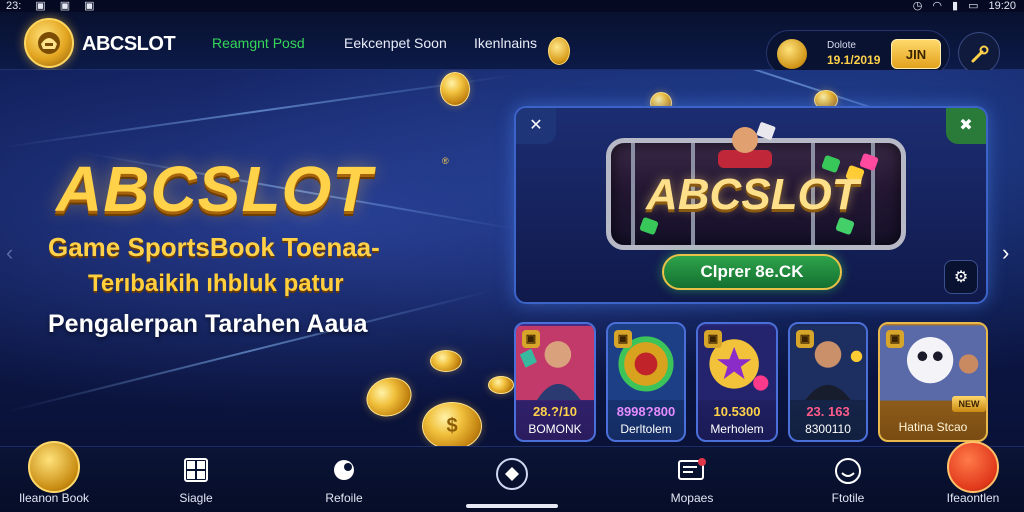  I want to click on dollar-sign-icon: $, so click(452, 426).